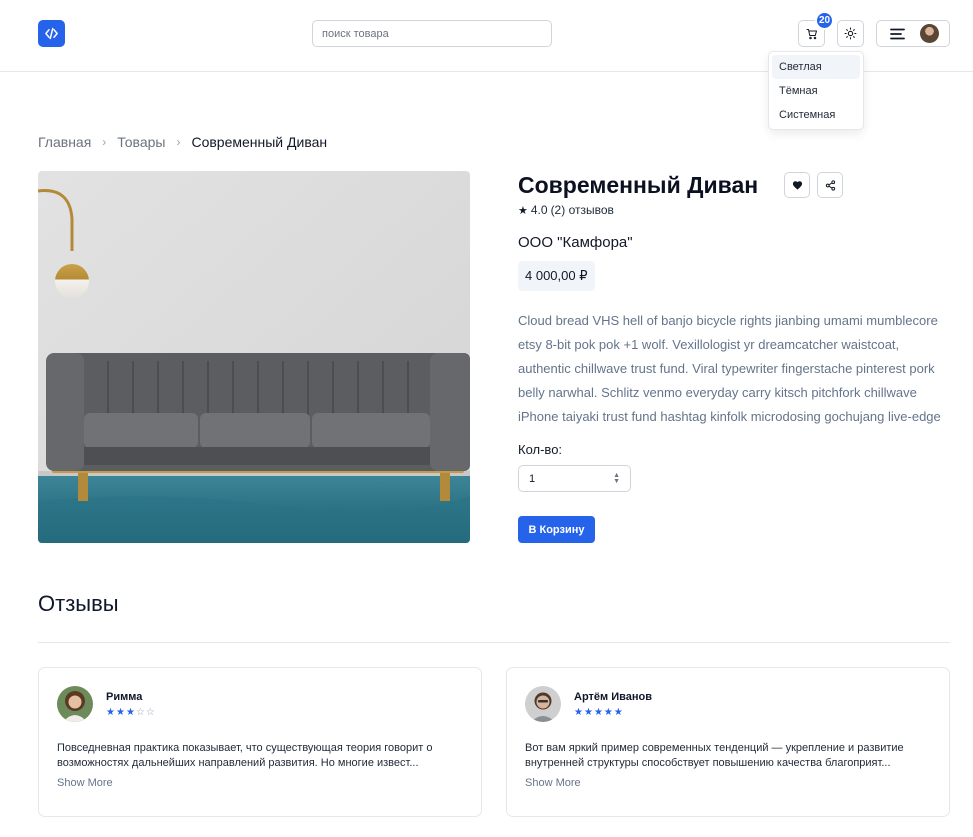 Image resolution: width=973 pixels, height=837 pixels. What do you see at coordinates (124, 697) in the screenshot?
I see `reviewer-name: Римма` at bounding box center [124, 697].